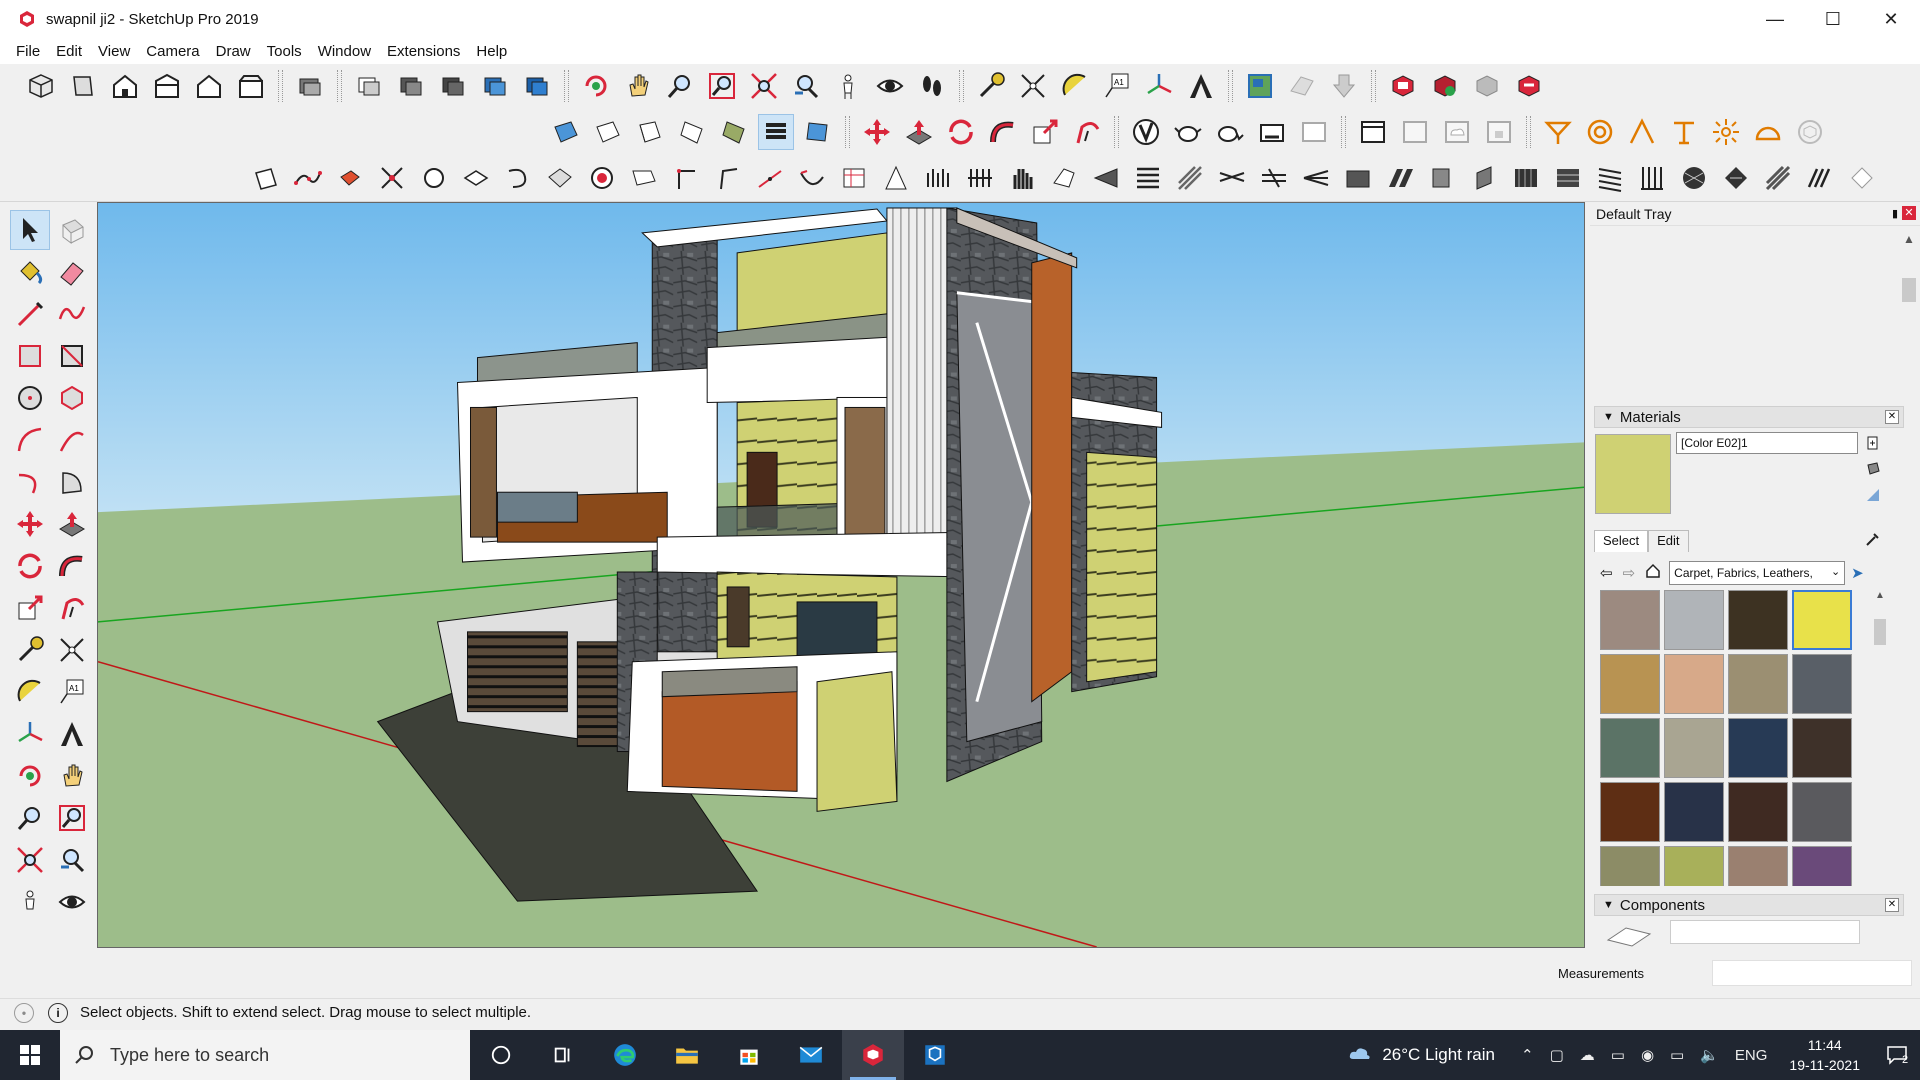 The width and height of the screenshot is (1920, 1080). I want to click on materials-panel-header: ▼ Materials ✕, so click(1749, 417).